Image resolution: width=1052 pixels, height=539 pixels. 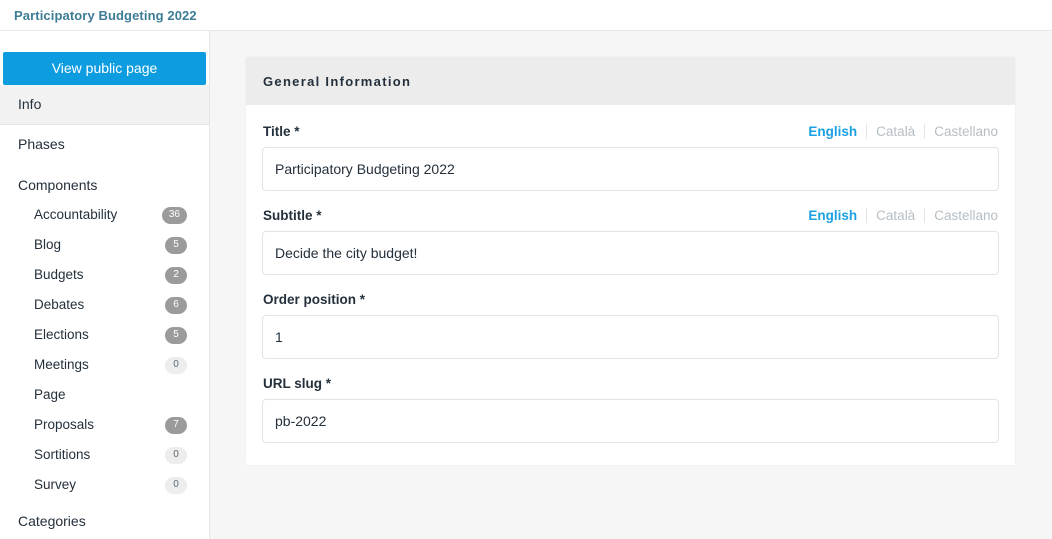 What do you see at coordinates (630, 421) in the screenshot?
I see `url-slug-input` at bounding box center [630, 421].